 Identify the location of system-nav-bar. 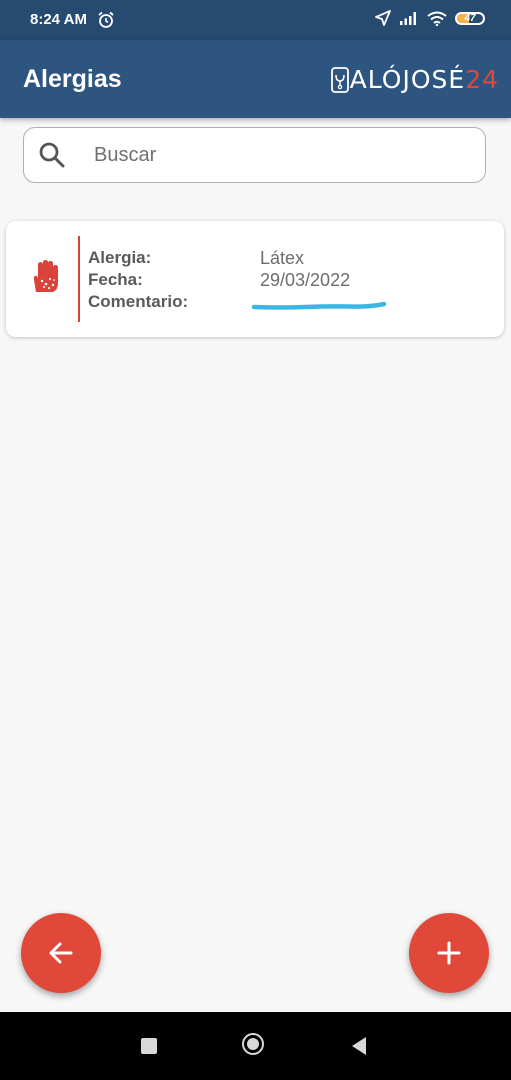
(255, 1046).